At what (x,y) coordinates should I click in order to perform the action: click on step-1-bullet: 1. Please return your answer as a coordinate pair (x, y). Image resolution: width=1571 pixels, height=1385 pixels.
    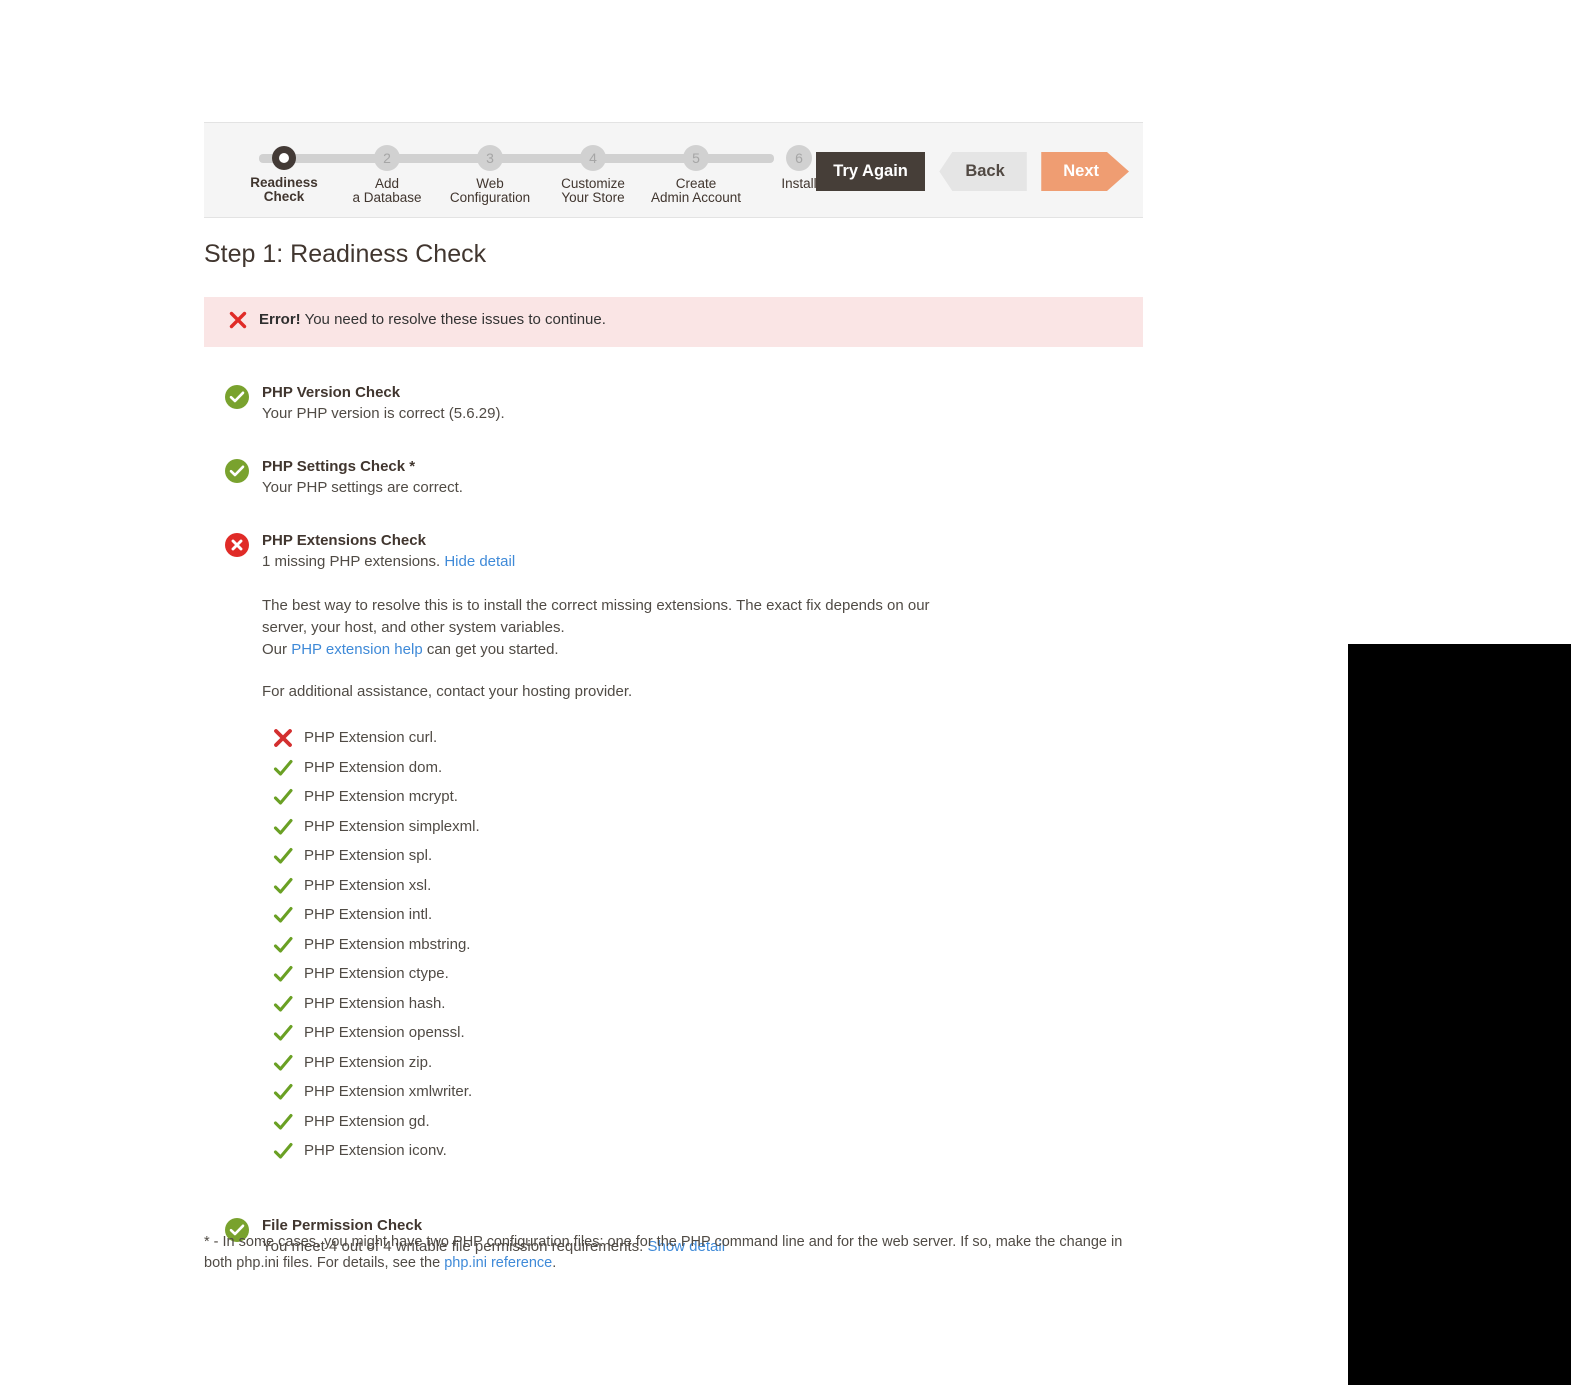
    Looking at the image, I should click on (284, 158).